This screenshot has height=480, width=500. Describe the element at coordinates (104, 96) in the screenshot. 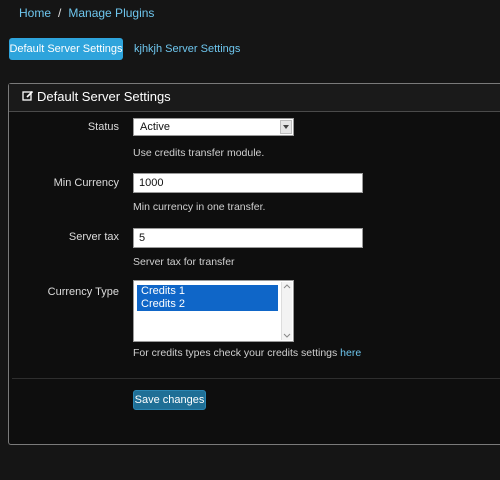

I see `panel-title-text: Default Server Settings` at that location.